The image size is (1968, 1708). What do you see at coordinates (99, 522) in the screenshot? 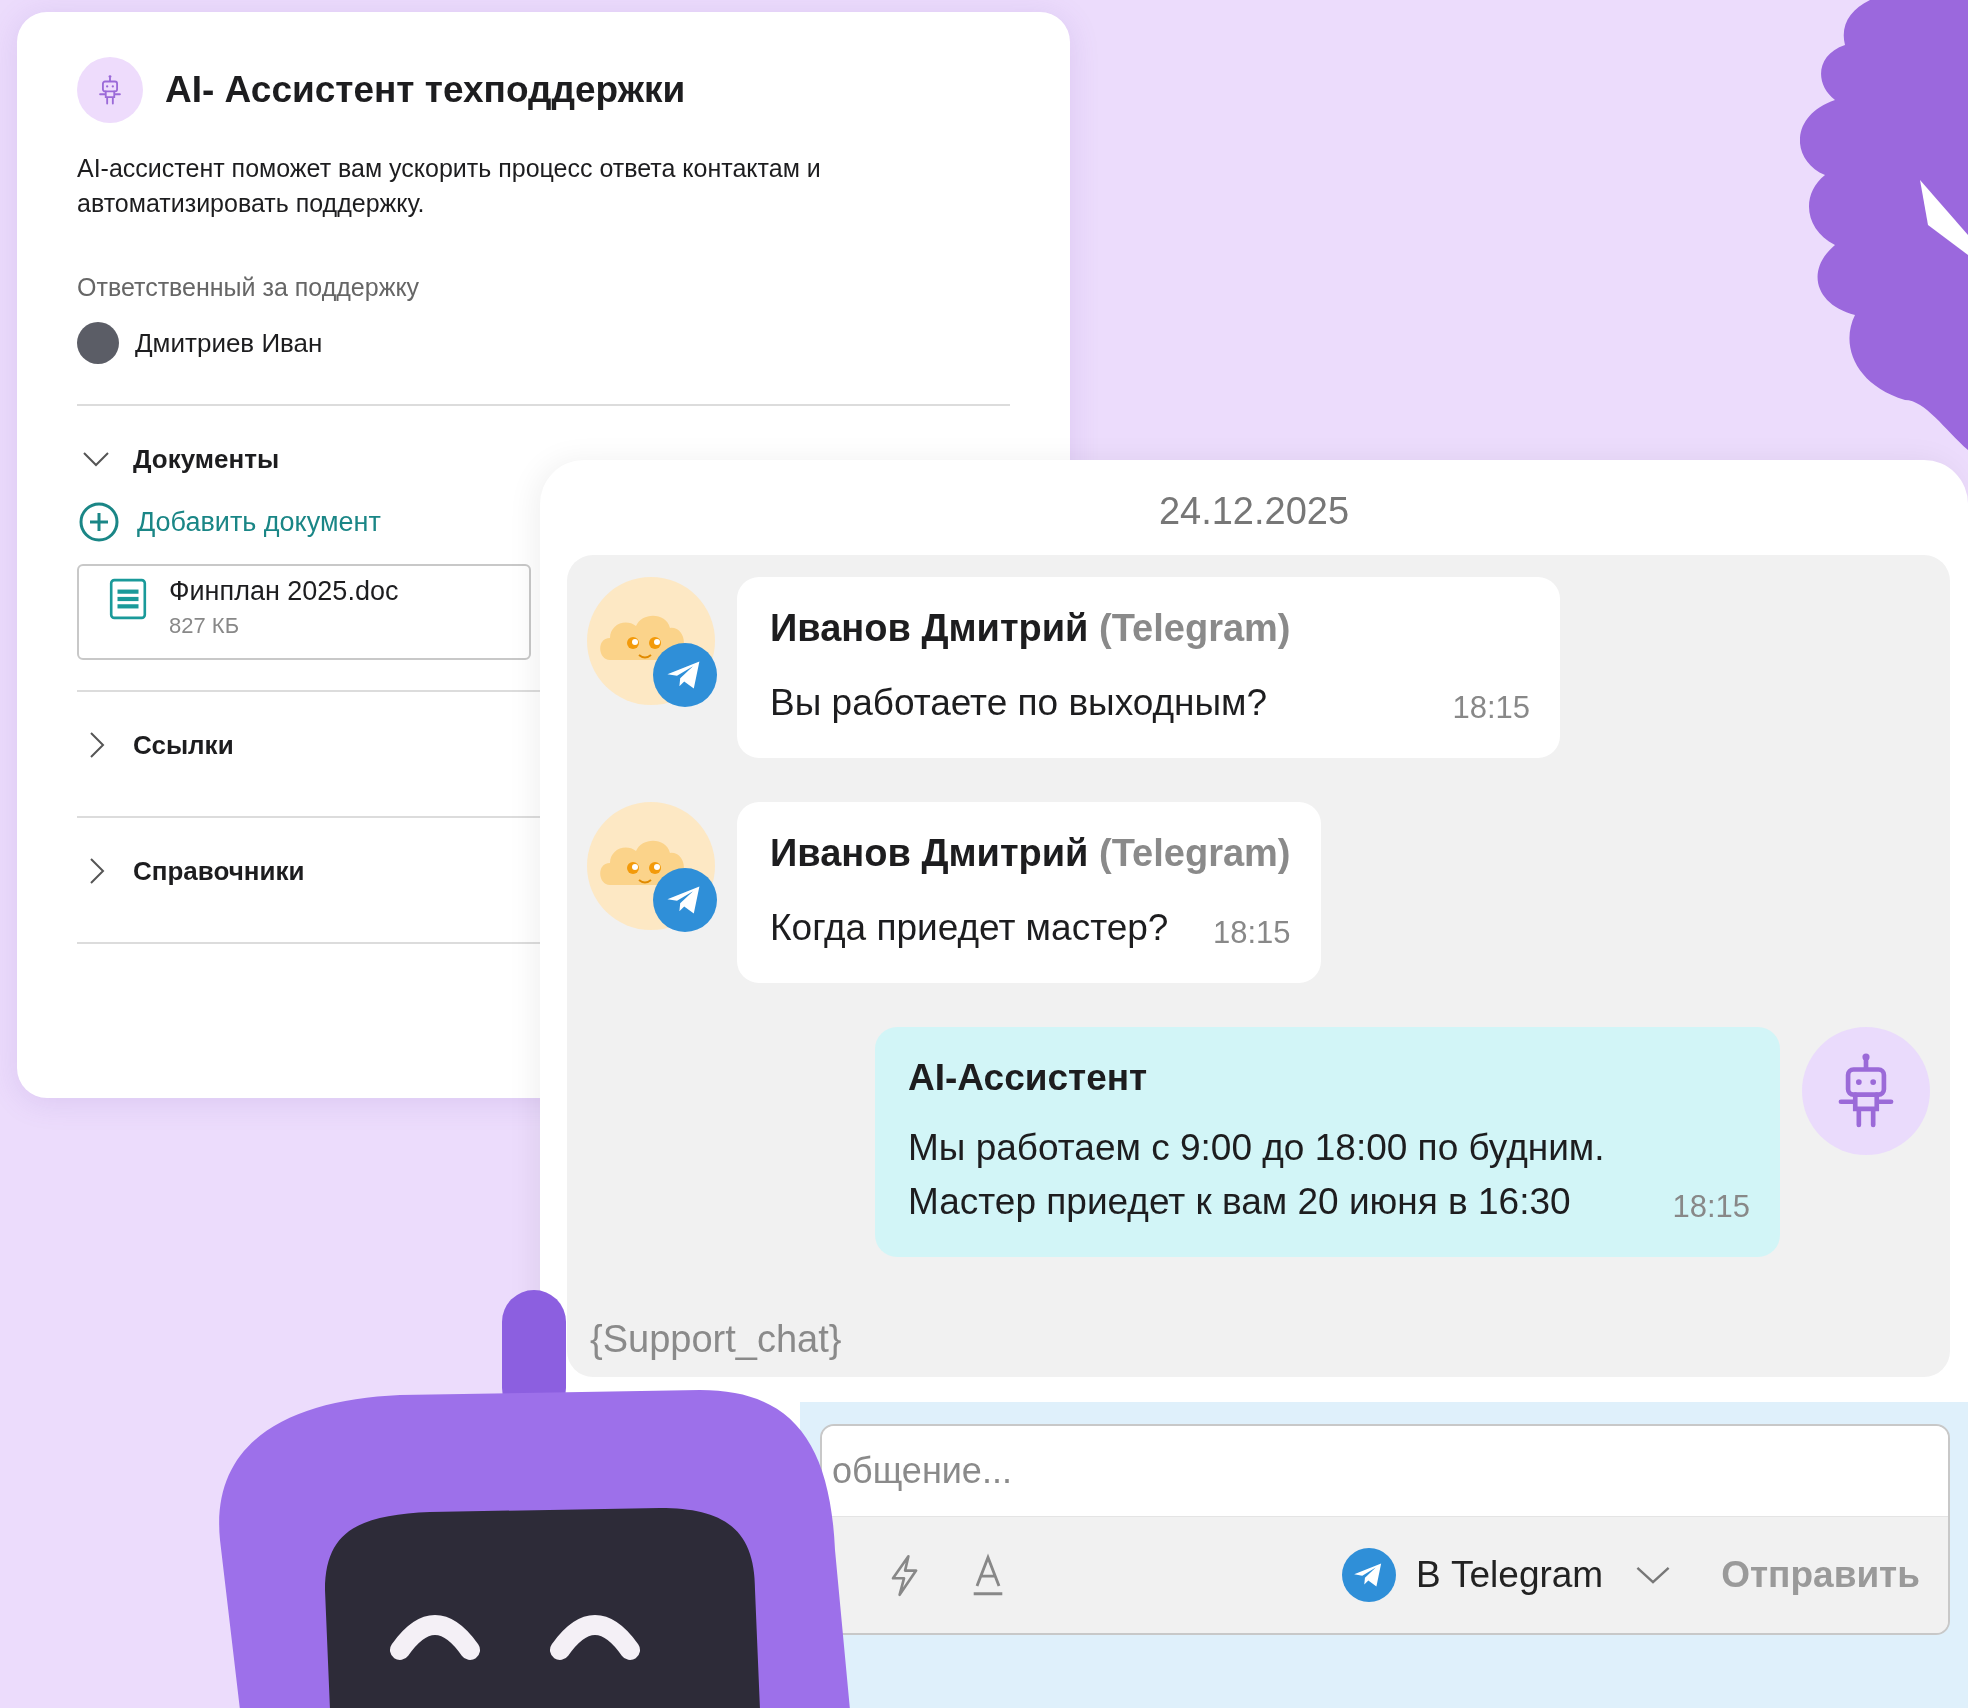
I see `plus-circle-icon` at bounding box center [99, 522].